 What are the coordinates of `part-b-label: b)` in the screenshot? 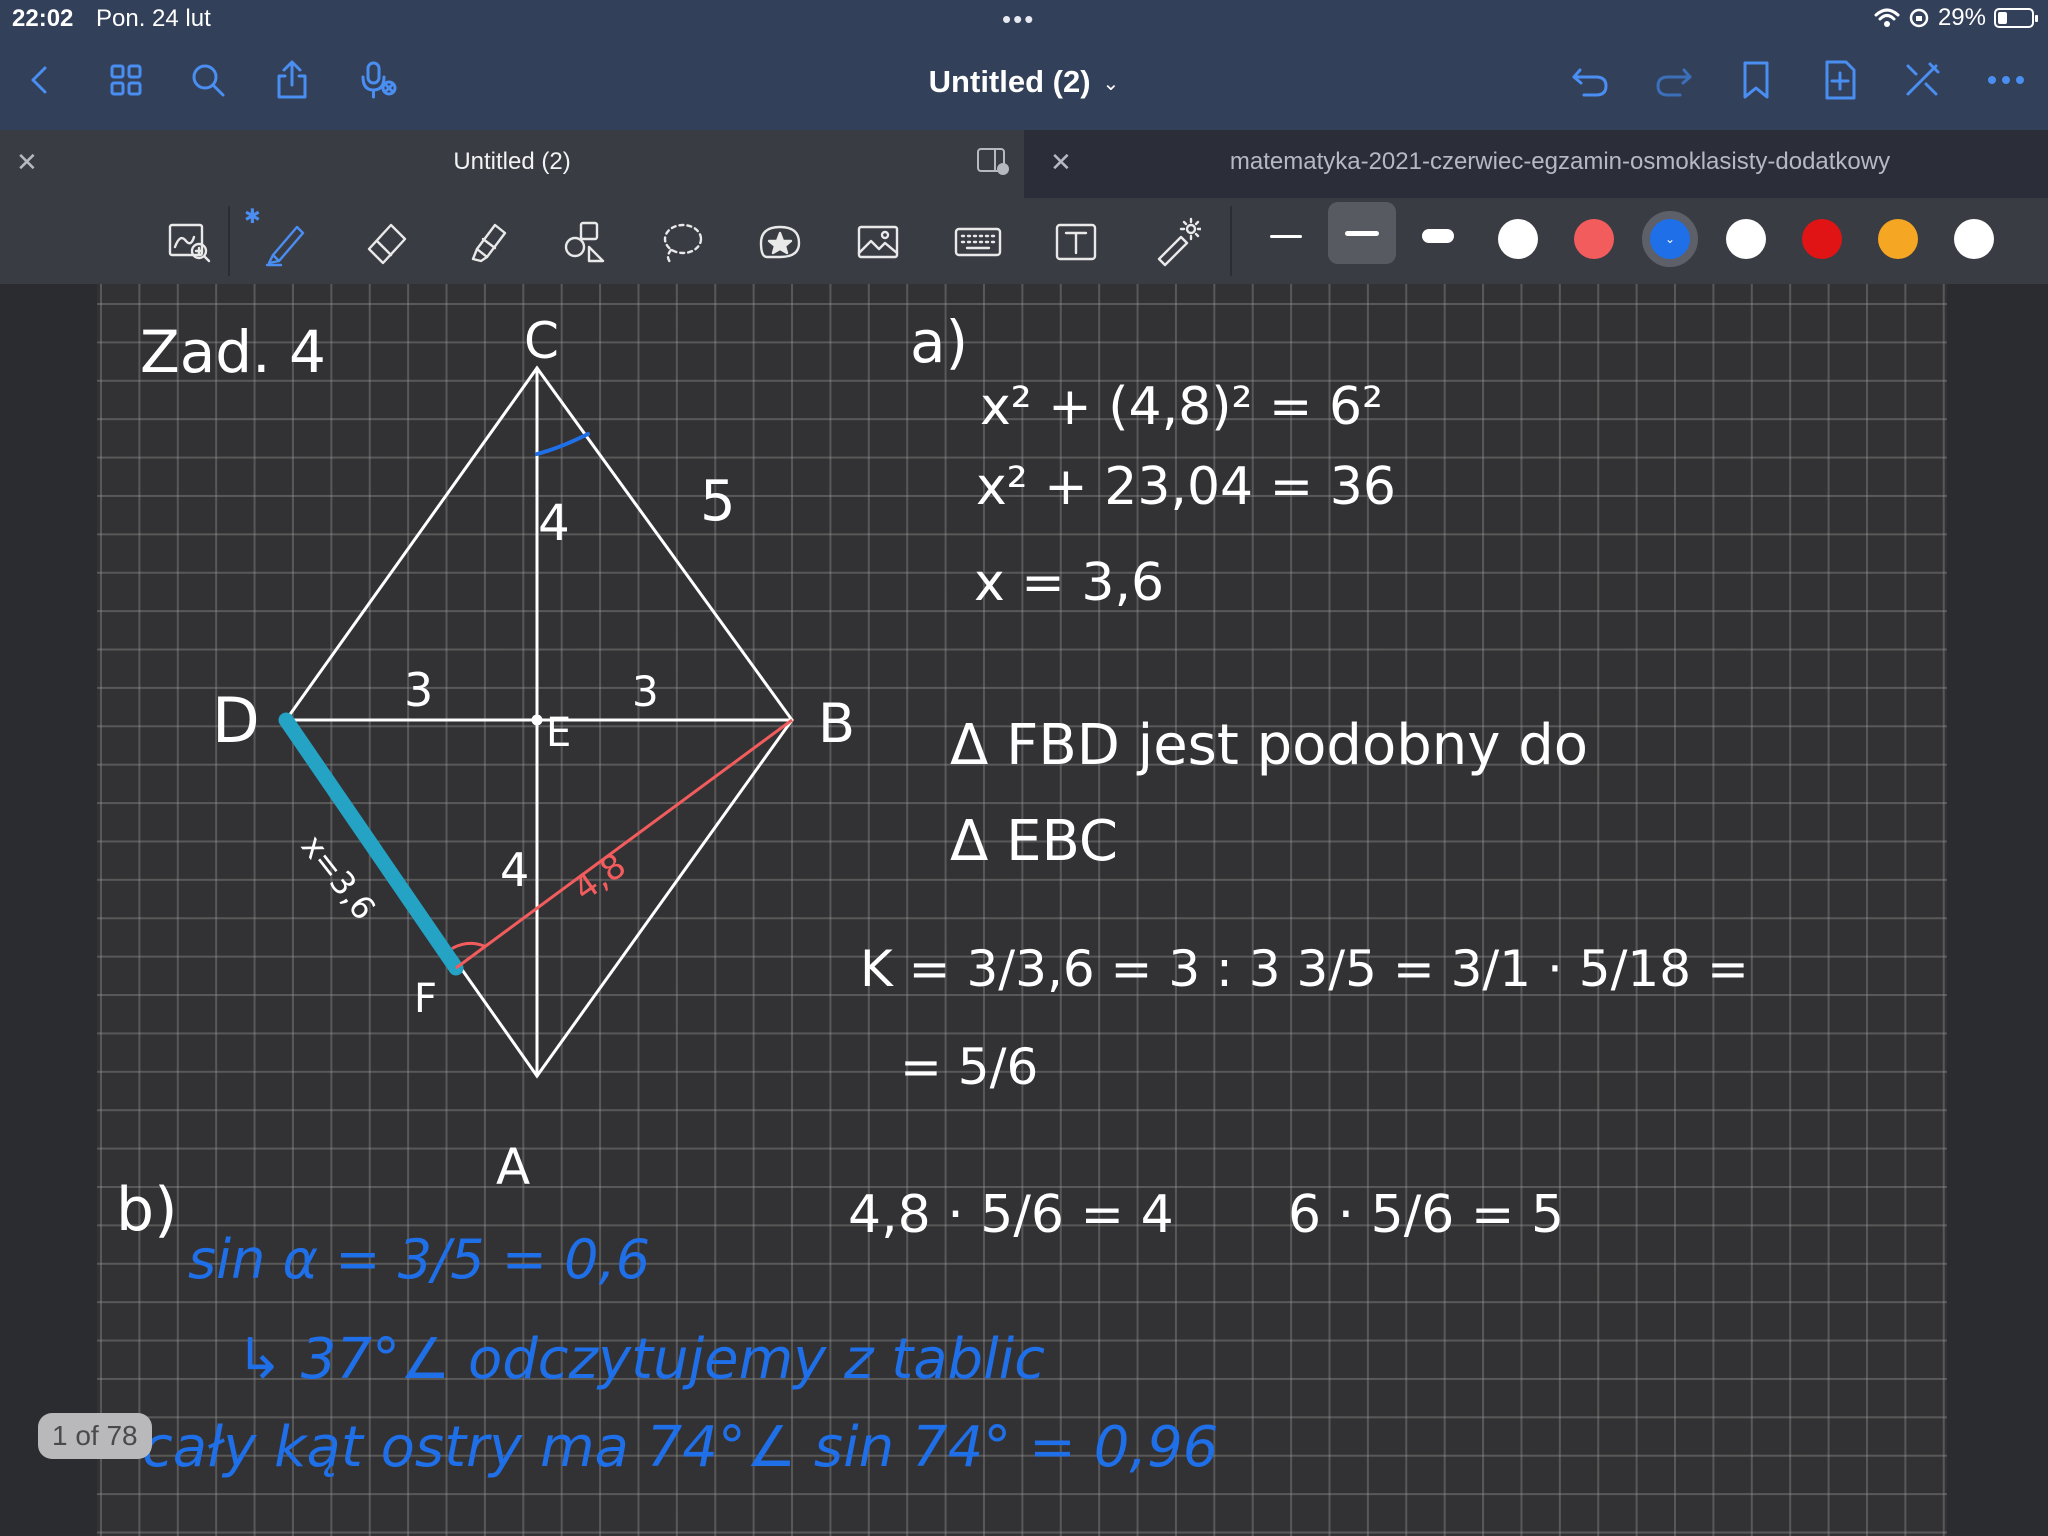 It's located at (147, 1210).